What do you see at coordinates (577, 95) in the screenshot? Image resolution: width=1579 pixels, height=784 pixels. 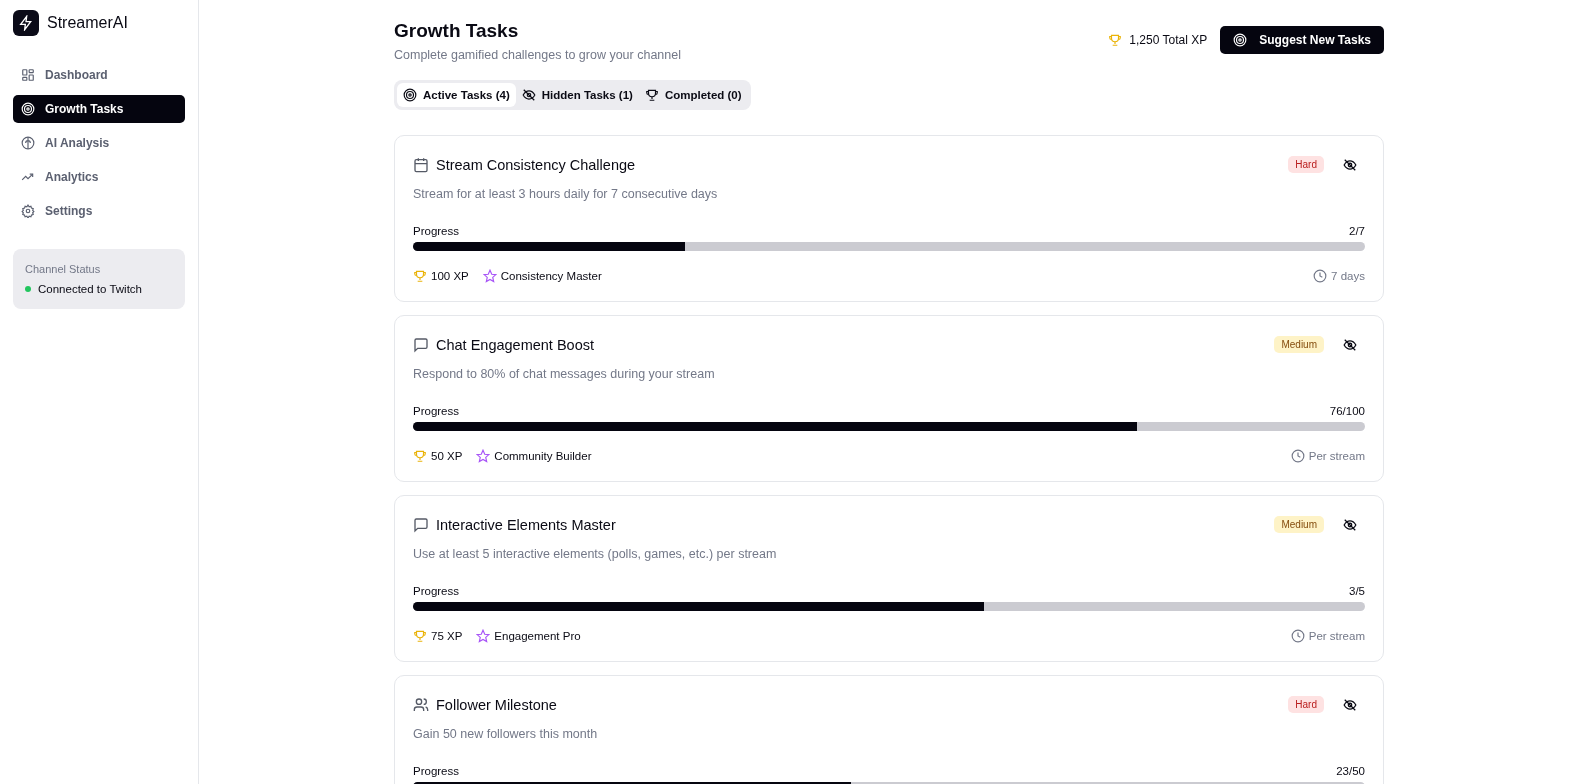 I see `tab: Hidden Tasks (1)` at bounding box center [577, 95].